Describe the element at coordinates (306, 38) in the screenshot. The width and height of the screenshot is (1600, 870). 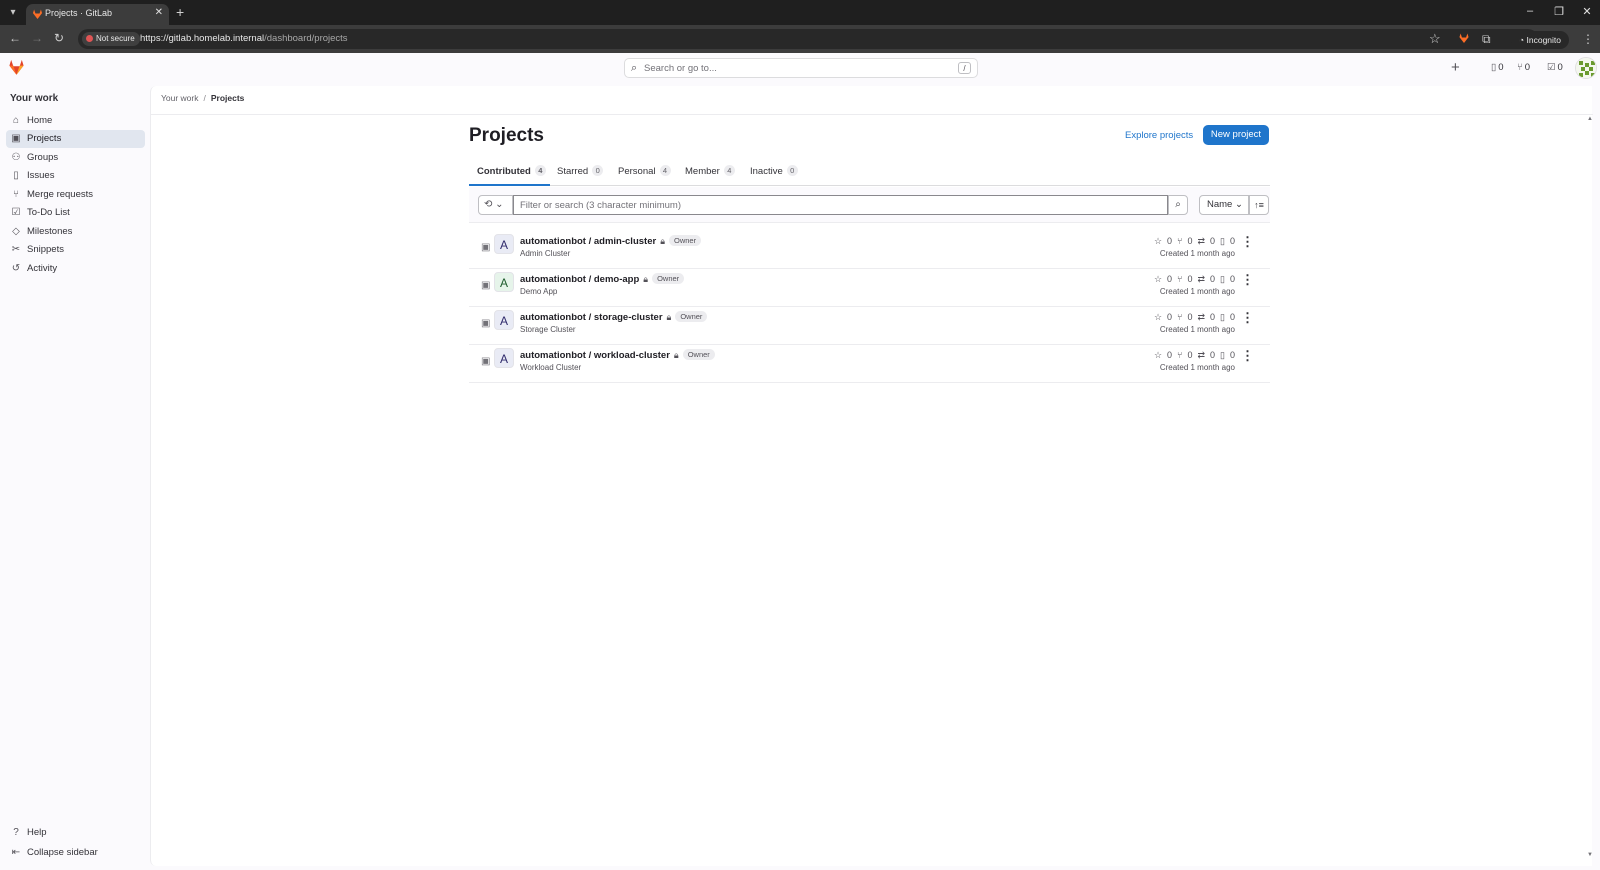
I see `url-path: /dashboard/projects` at that location.